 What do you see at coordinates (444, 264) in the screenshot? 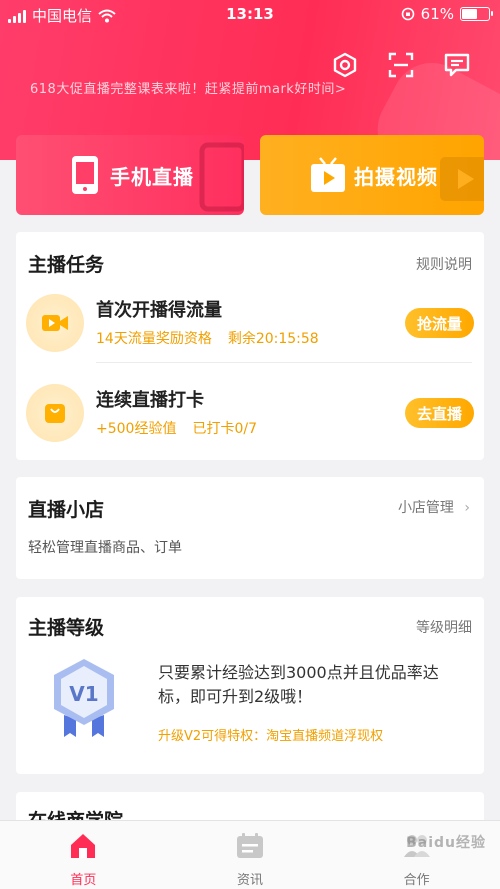
I see `rules-link: 规则说明` at bounding box center [444, 264].